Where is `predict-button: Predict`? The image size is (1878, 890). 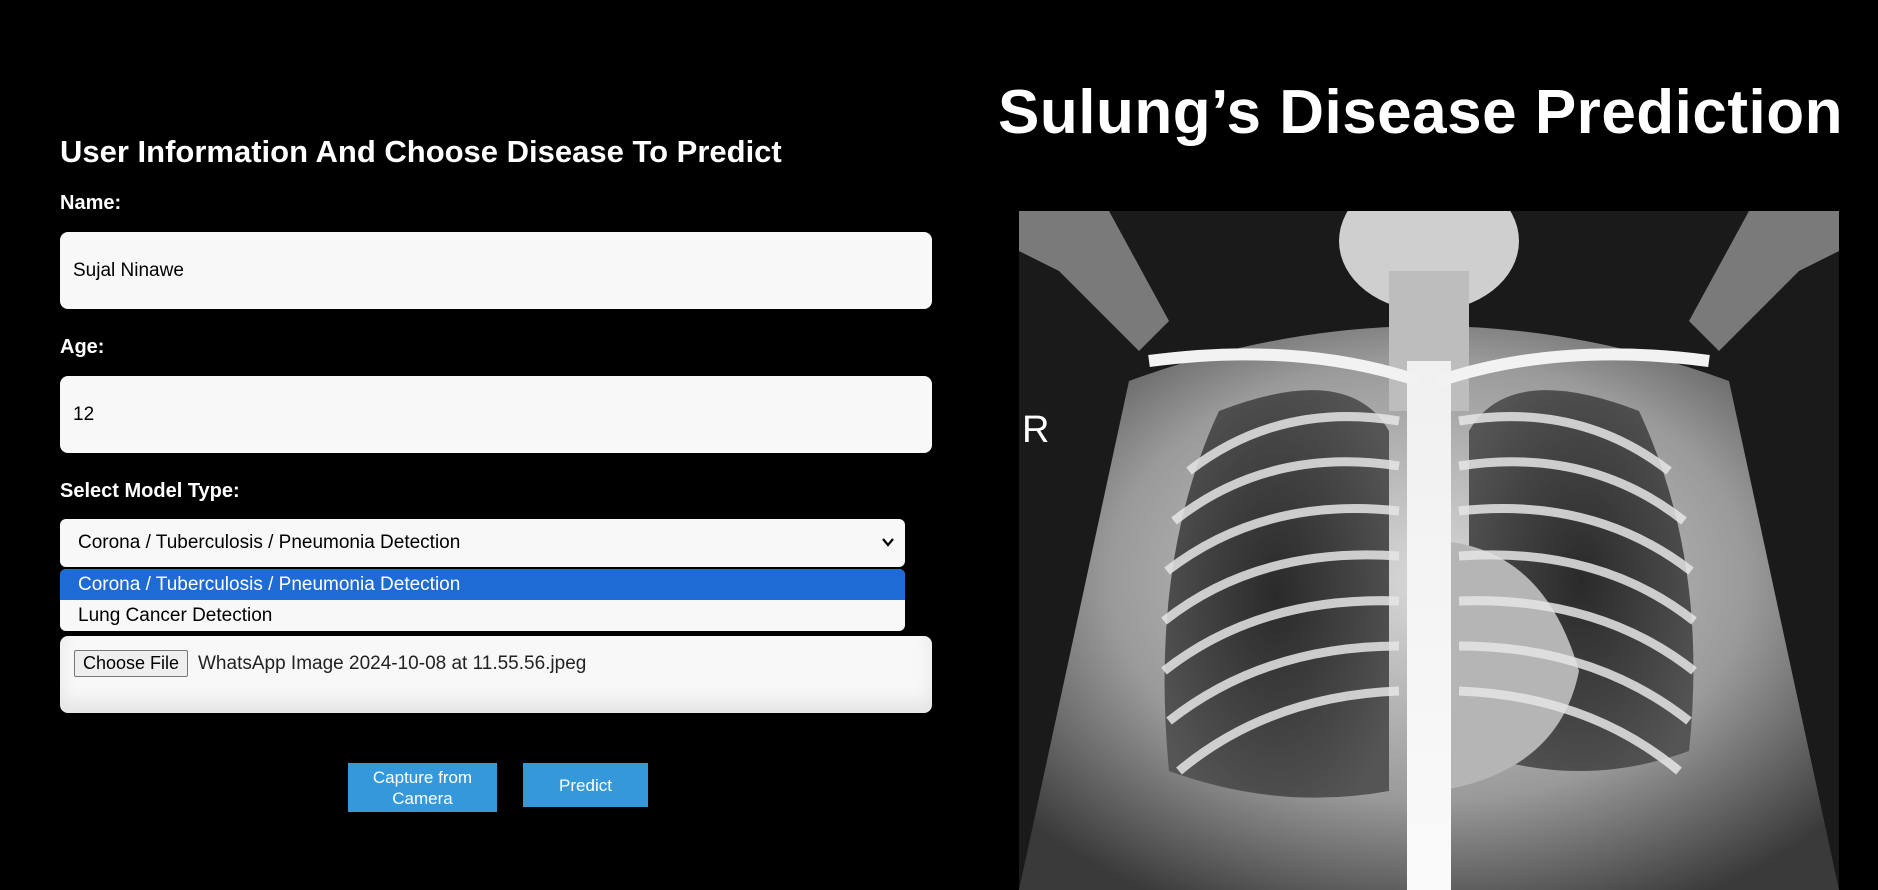
predict-button: Predict is located at coordinates (585, 785).